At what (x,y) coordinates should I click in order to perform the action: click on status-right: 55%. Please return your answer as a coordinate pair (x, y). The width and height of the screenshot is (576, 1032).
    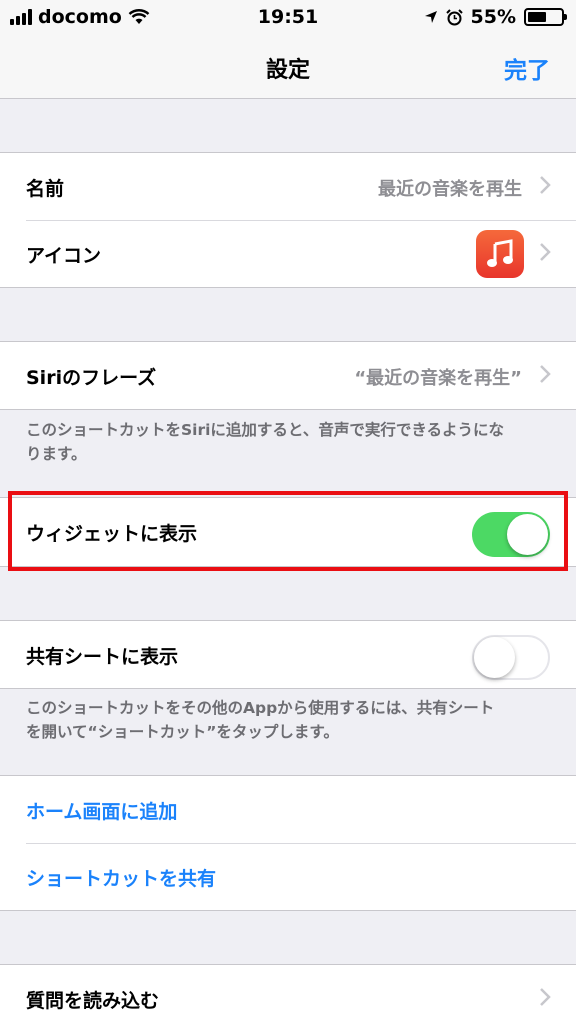
    Looking at the image, I should click on (495, 17).